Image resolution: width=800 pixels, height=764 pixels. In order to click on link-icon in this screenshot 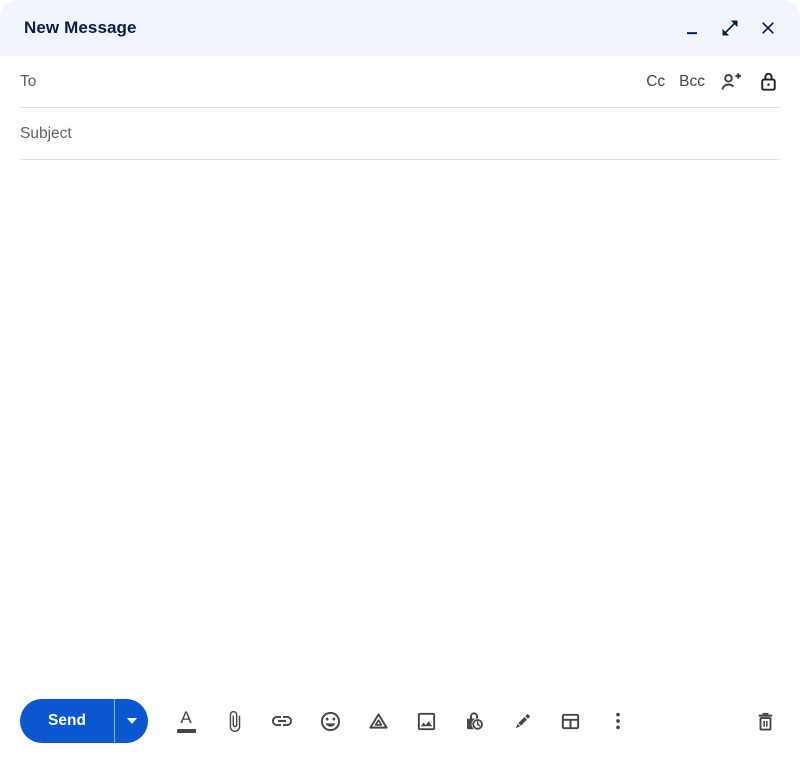, I will do `click(282, 721)`.